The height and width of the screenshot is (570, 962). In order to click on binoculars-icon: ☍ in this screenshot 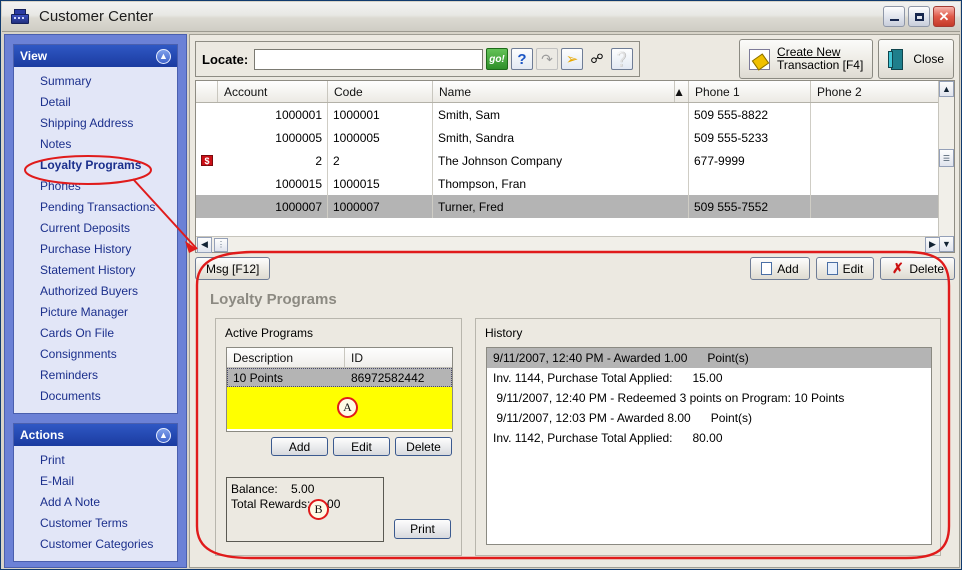, I will do `click(597, 59)`.